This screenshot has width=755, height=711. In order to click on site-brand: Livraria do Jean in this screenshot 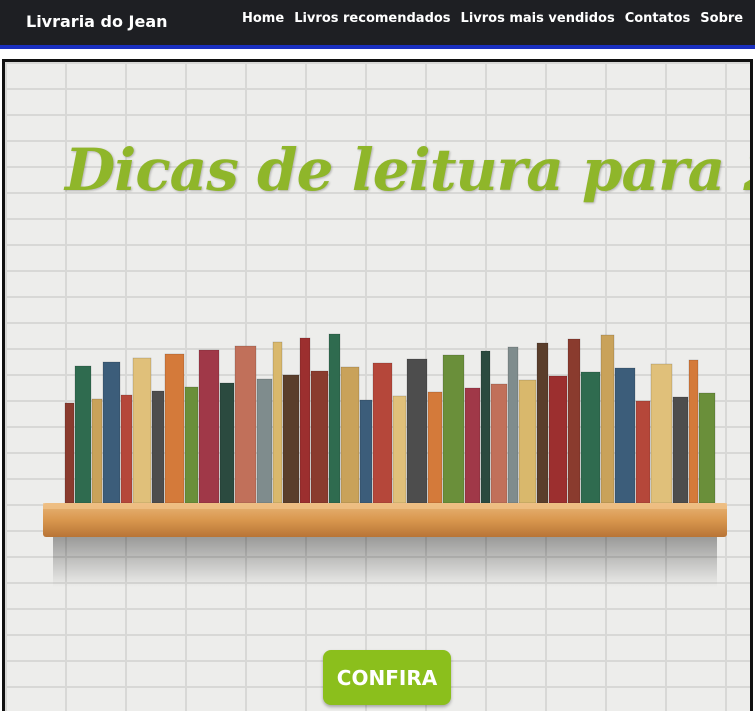, I will do `click(97, 21)`.